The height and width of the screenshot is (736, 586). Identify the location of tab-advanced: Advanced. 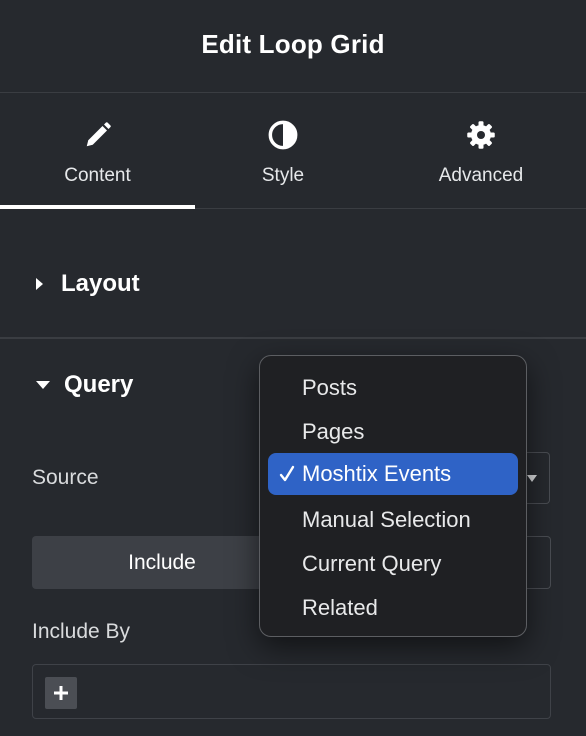
(481, 150).